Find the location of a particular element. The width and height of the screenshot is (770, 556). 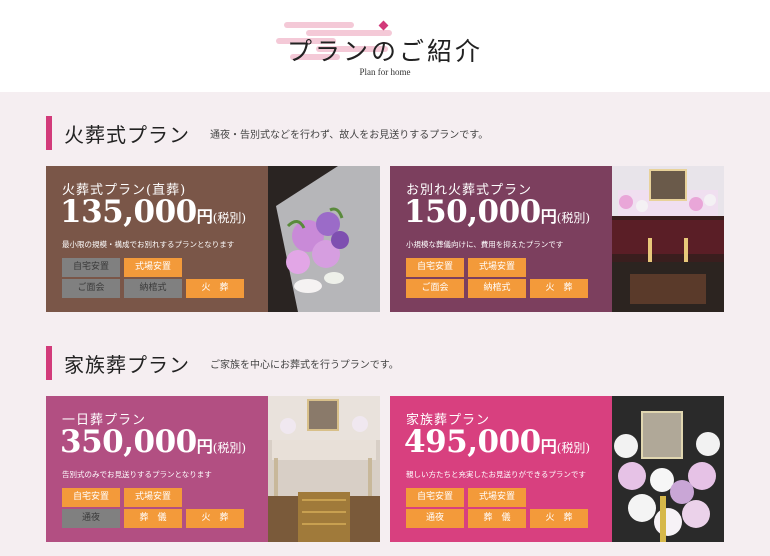

plan-price: 135,000円(税別) is located at coordinates (153, 212).